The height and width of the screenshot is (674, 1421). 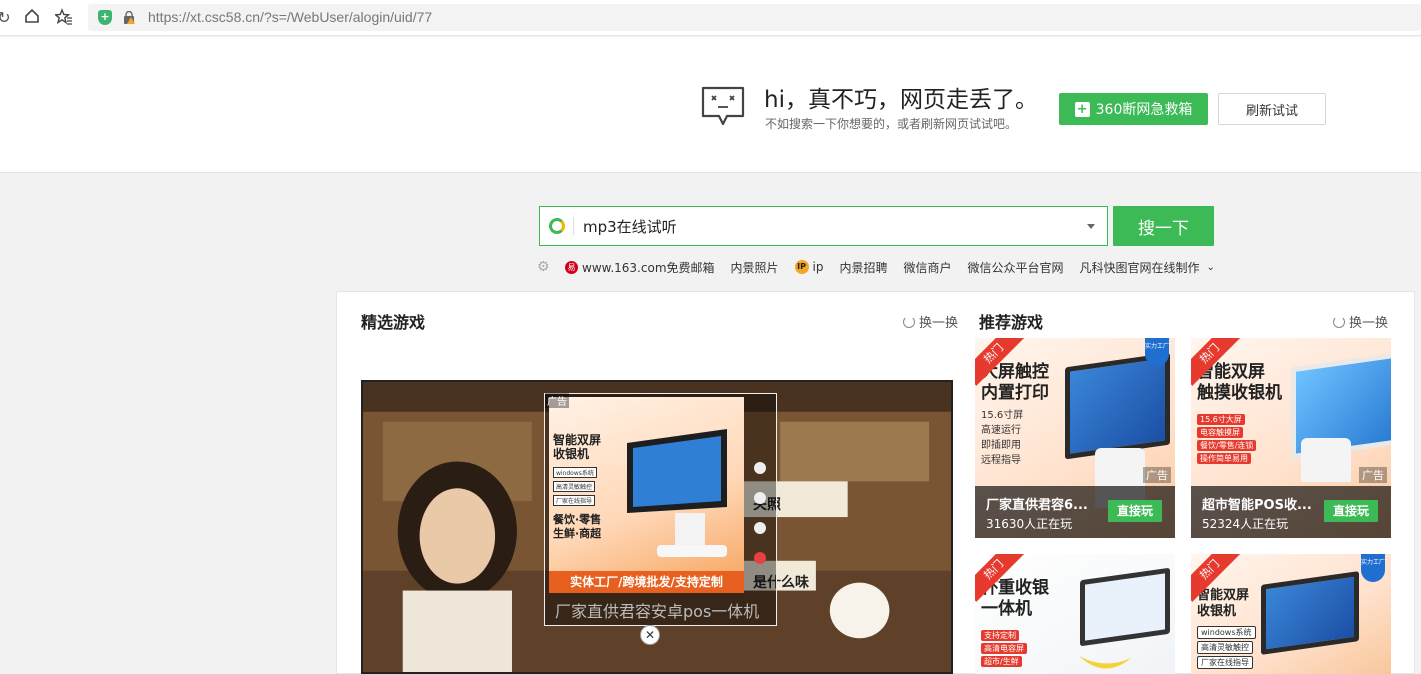 What do you see at coordinates (1227, 445) in the screenshot?
I see `card-art-tag: 餐饮/零售/连锁` at bounding box center [1227, 445].